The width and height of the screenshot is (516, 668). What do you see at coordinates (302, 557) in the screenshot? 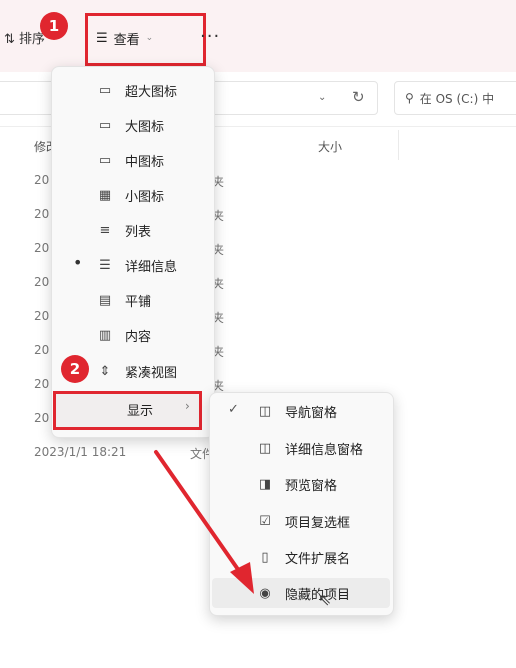
I see `submenu-item-file-extensions: ▯ 文件扩展名` at bounding box center [302, 557].